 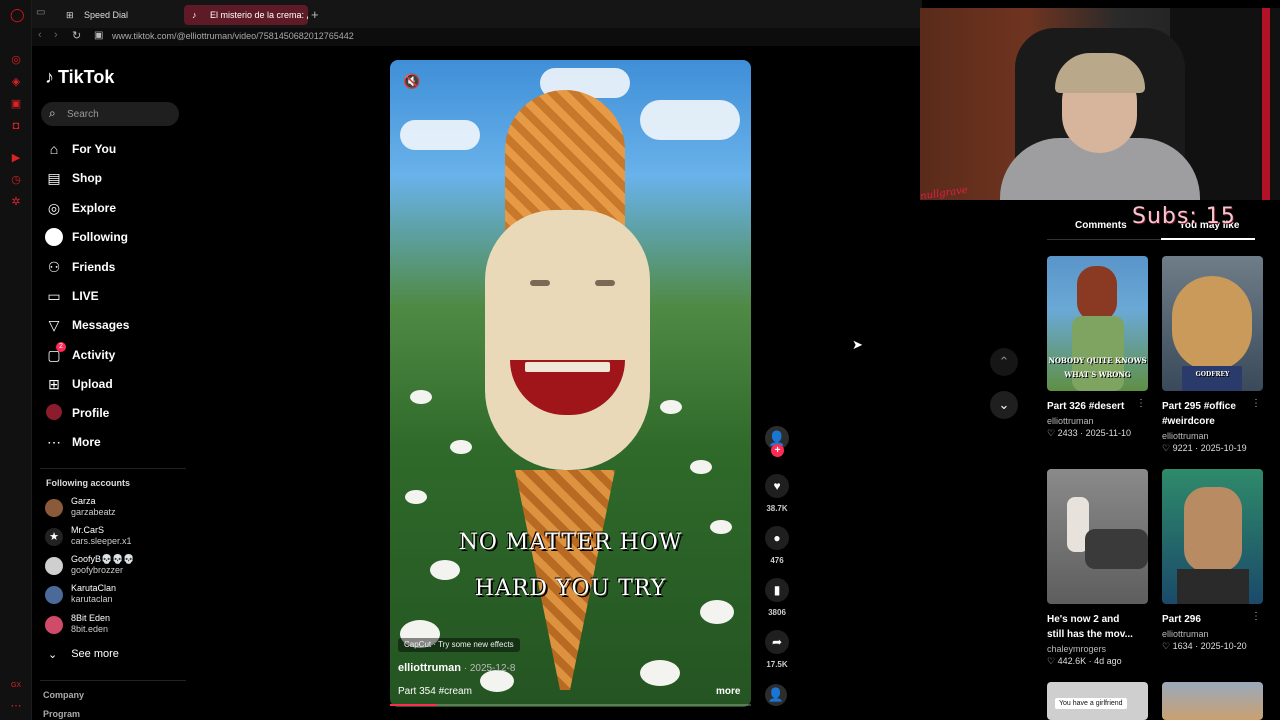 I want to click on nav-label: Following, so click(x=100, y=237).